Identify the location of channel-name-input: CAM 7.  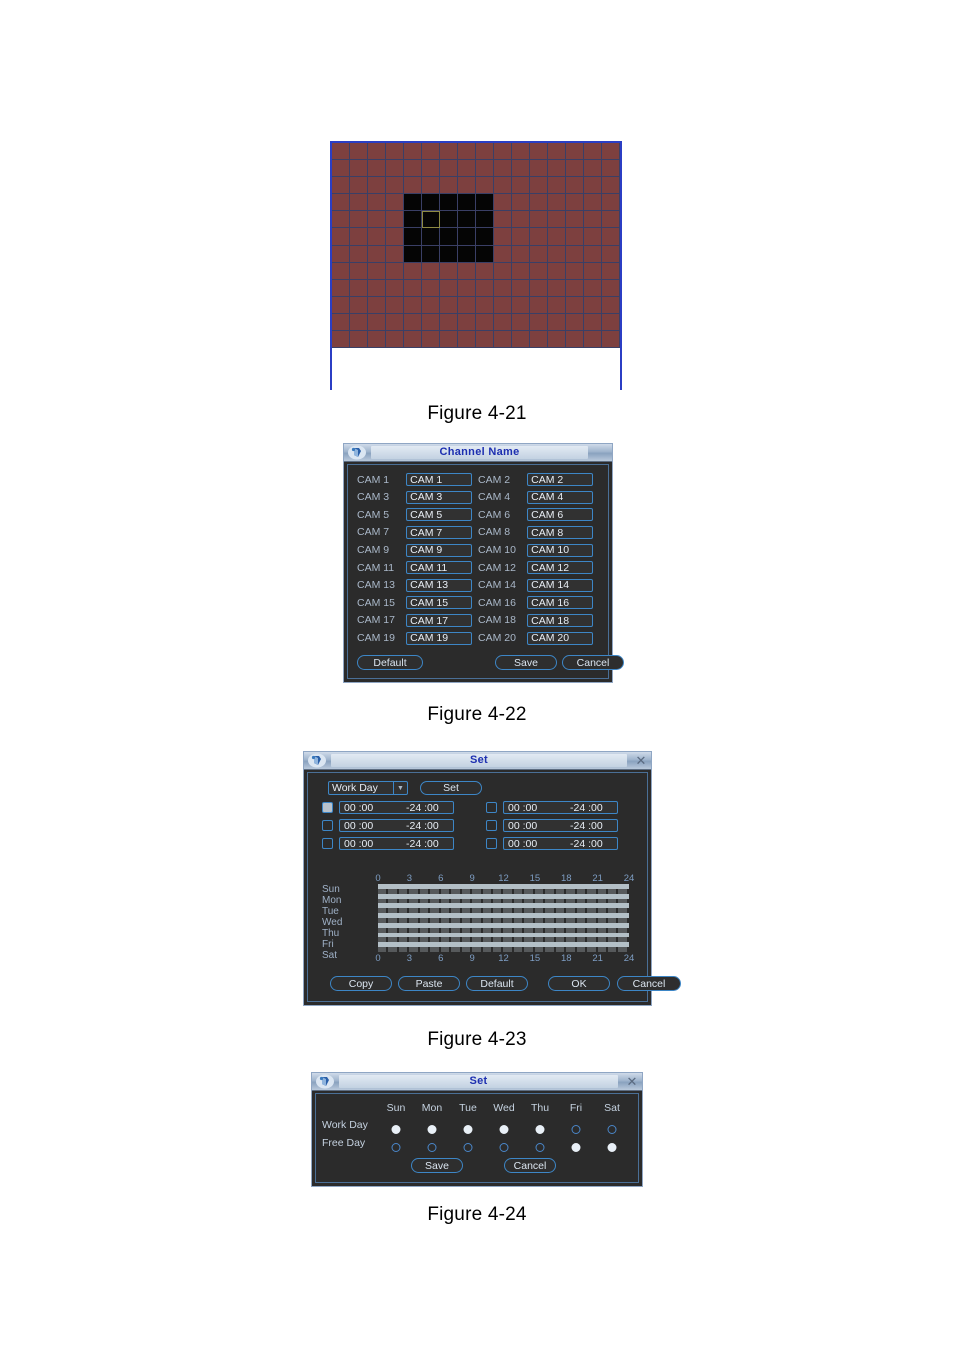
(439, 533).